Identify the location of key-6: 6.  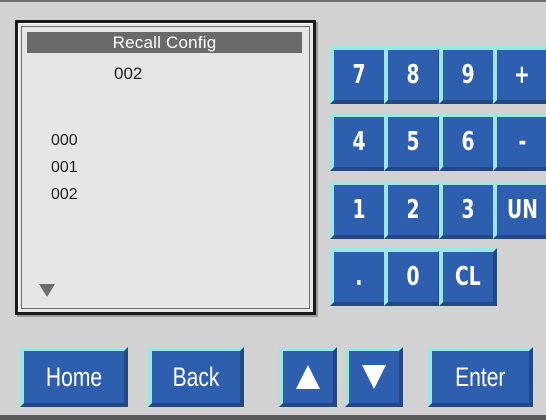
(468, 142).